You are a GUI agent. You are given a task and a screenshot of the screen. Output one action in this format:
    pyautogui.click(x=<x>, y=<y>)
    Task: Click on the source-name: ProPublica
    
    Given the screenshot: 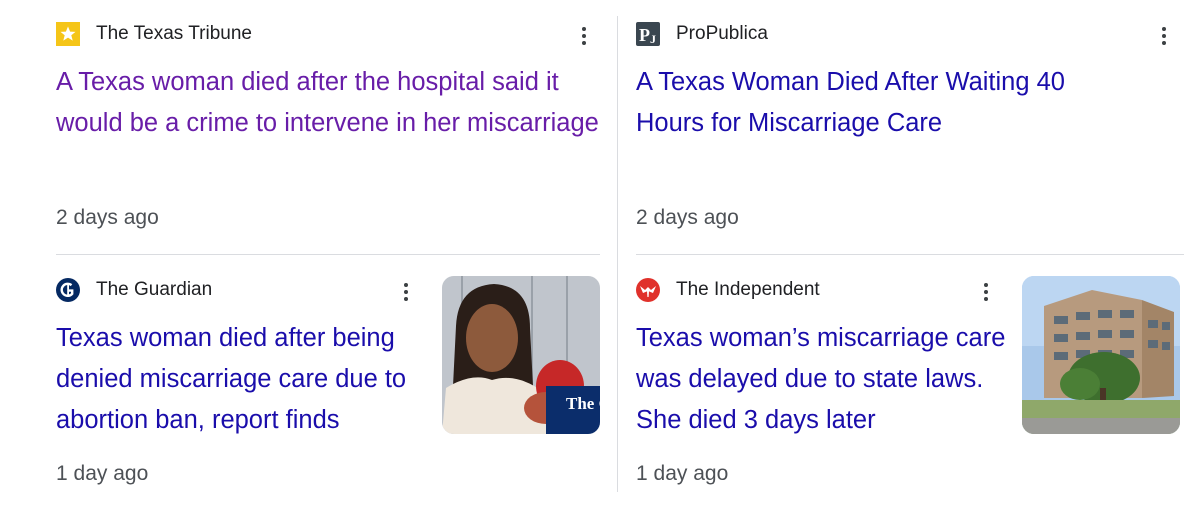 What is the action you would take?
    pyautogui.click(x=722, y=33)
    